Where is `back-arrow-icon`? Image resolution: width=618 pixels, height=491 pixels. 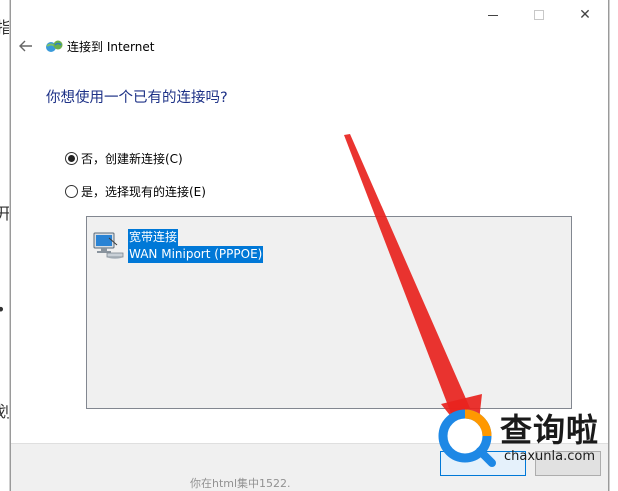
back-arrow-icon is located at coordinates (25, 46).